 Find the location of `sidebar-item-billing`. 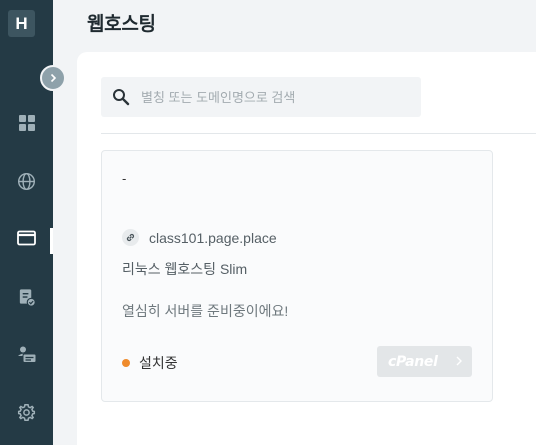

sidebar-item-billing is located at coordinates (26, 297).